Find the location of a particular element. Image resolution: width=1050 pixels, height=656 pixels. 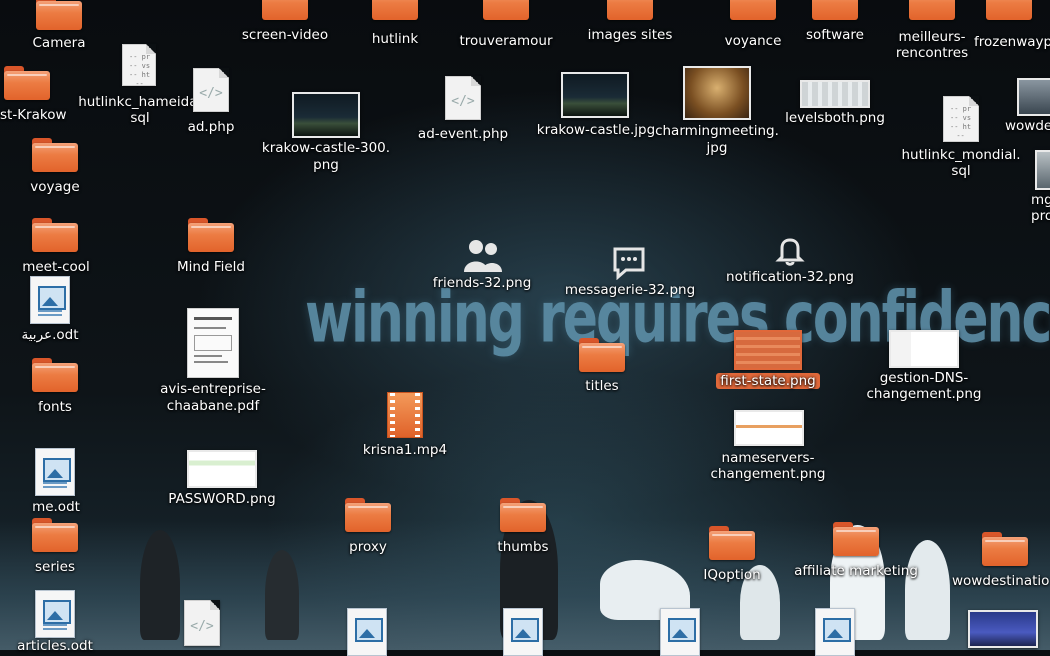

icon-label: levelsboth.png is located at coordinates (835, 118).